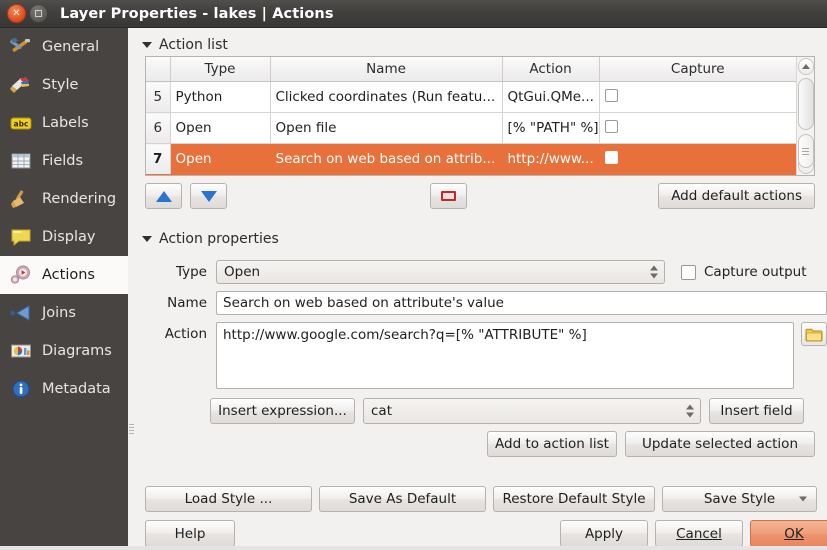 Image resolution: width=827 pixels, height=550 pixels. I want to click on window-title: Layer Properties - lakes | Actions, so click(197, 13).